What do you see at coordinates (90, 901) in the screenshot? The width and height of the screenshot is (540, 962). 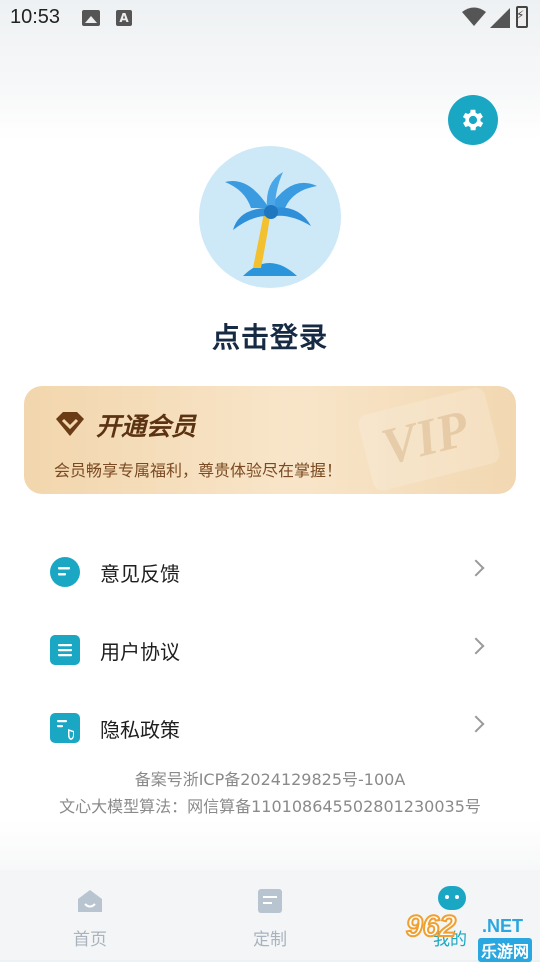 I see `home-icon` at bounding box center [90, 901].